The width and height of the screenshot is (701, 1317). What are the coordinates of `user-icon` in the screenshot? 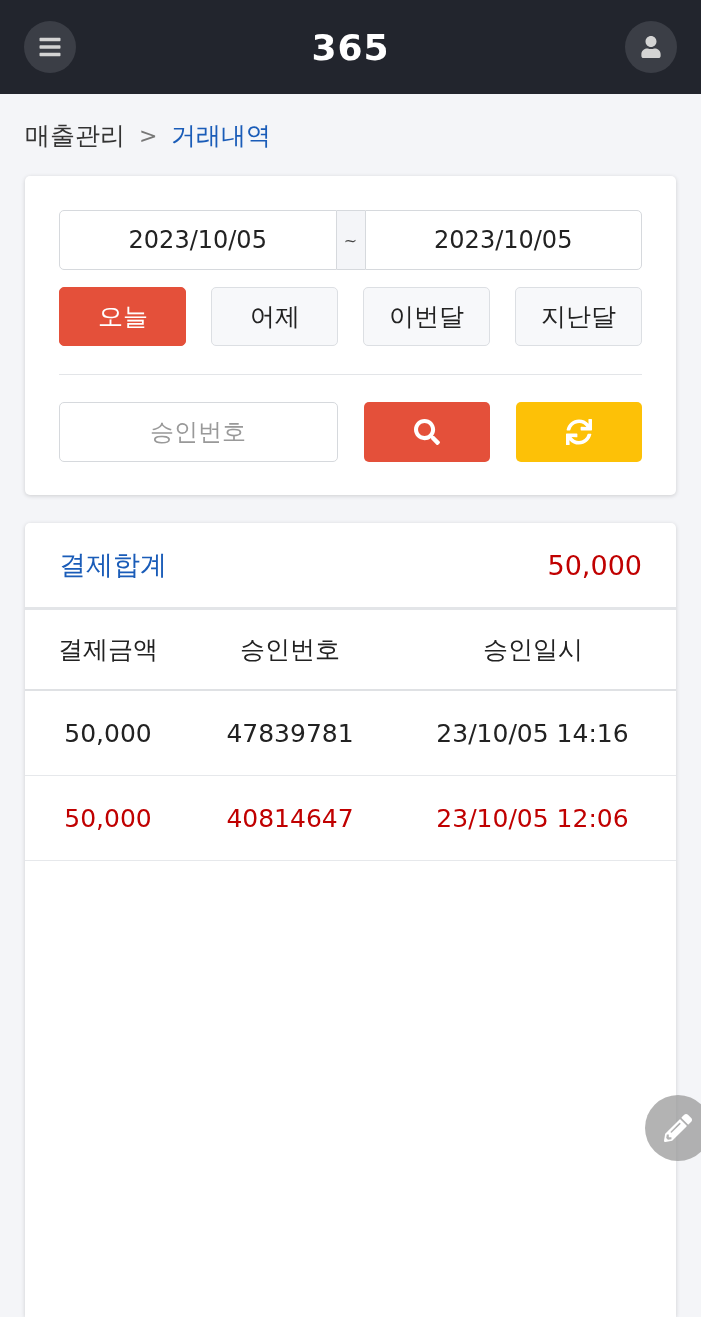 It's located at (651, 47).